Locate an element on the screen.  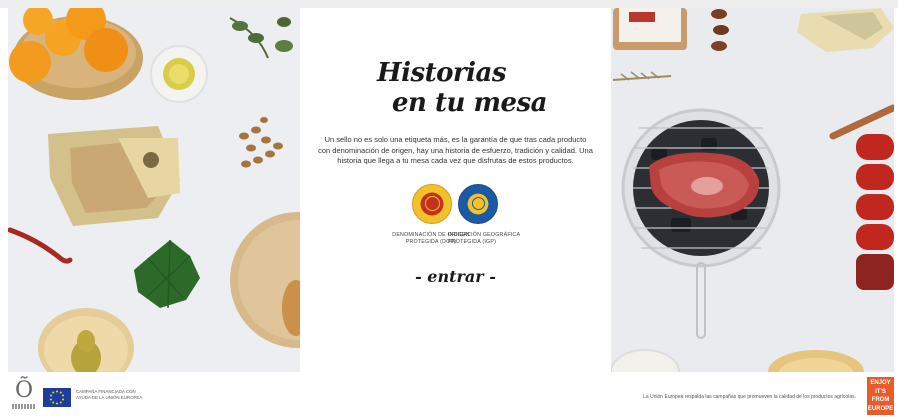
hero-title-line1: Historias is located at coordinates (442, 73).